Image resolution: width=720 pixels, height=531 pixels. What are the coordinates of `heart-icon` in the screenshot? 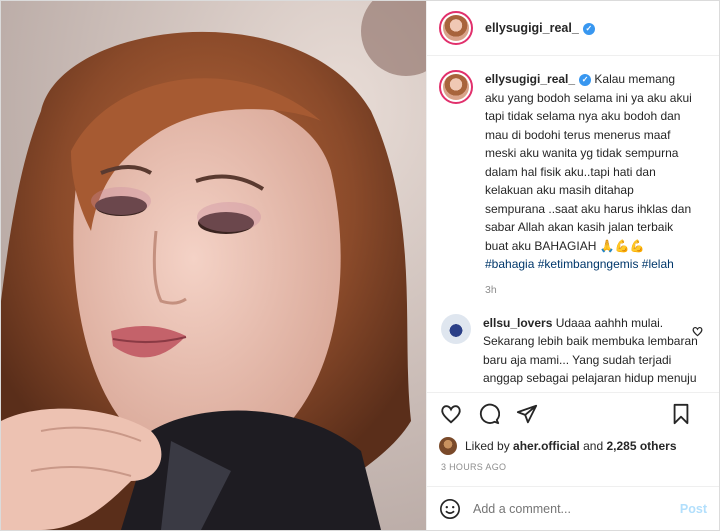 It's located at (451, 414).